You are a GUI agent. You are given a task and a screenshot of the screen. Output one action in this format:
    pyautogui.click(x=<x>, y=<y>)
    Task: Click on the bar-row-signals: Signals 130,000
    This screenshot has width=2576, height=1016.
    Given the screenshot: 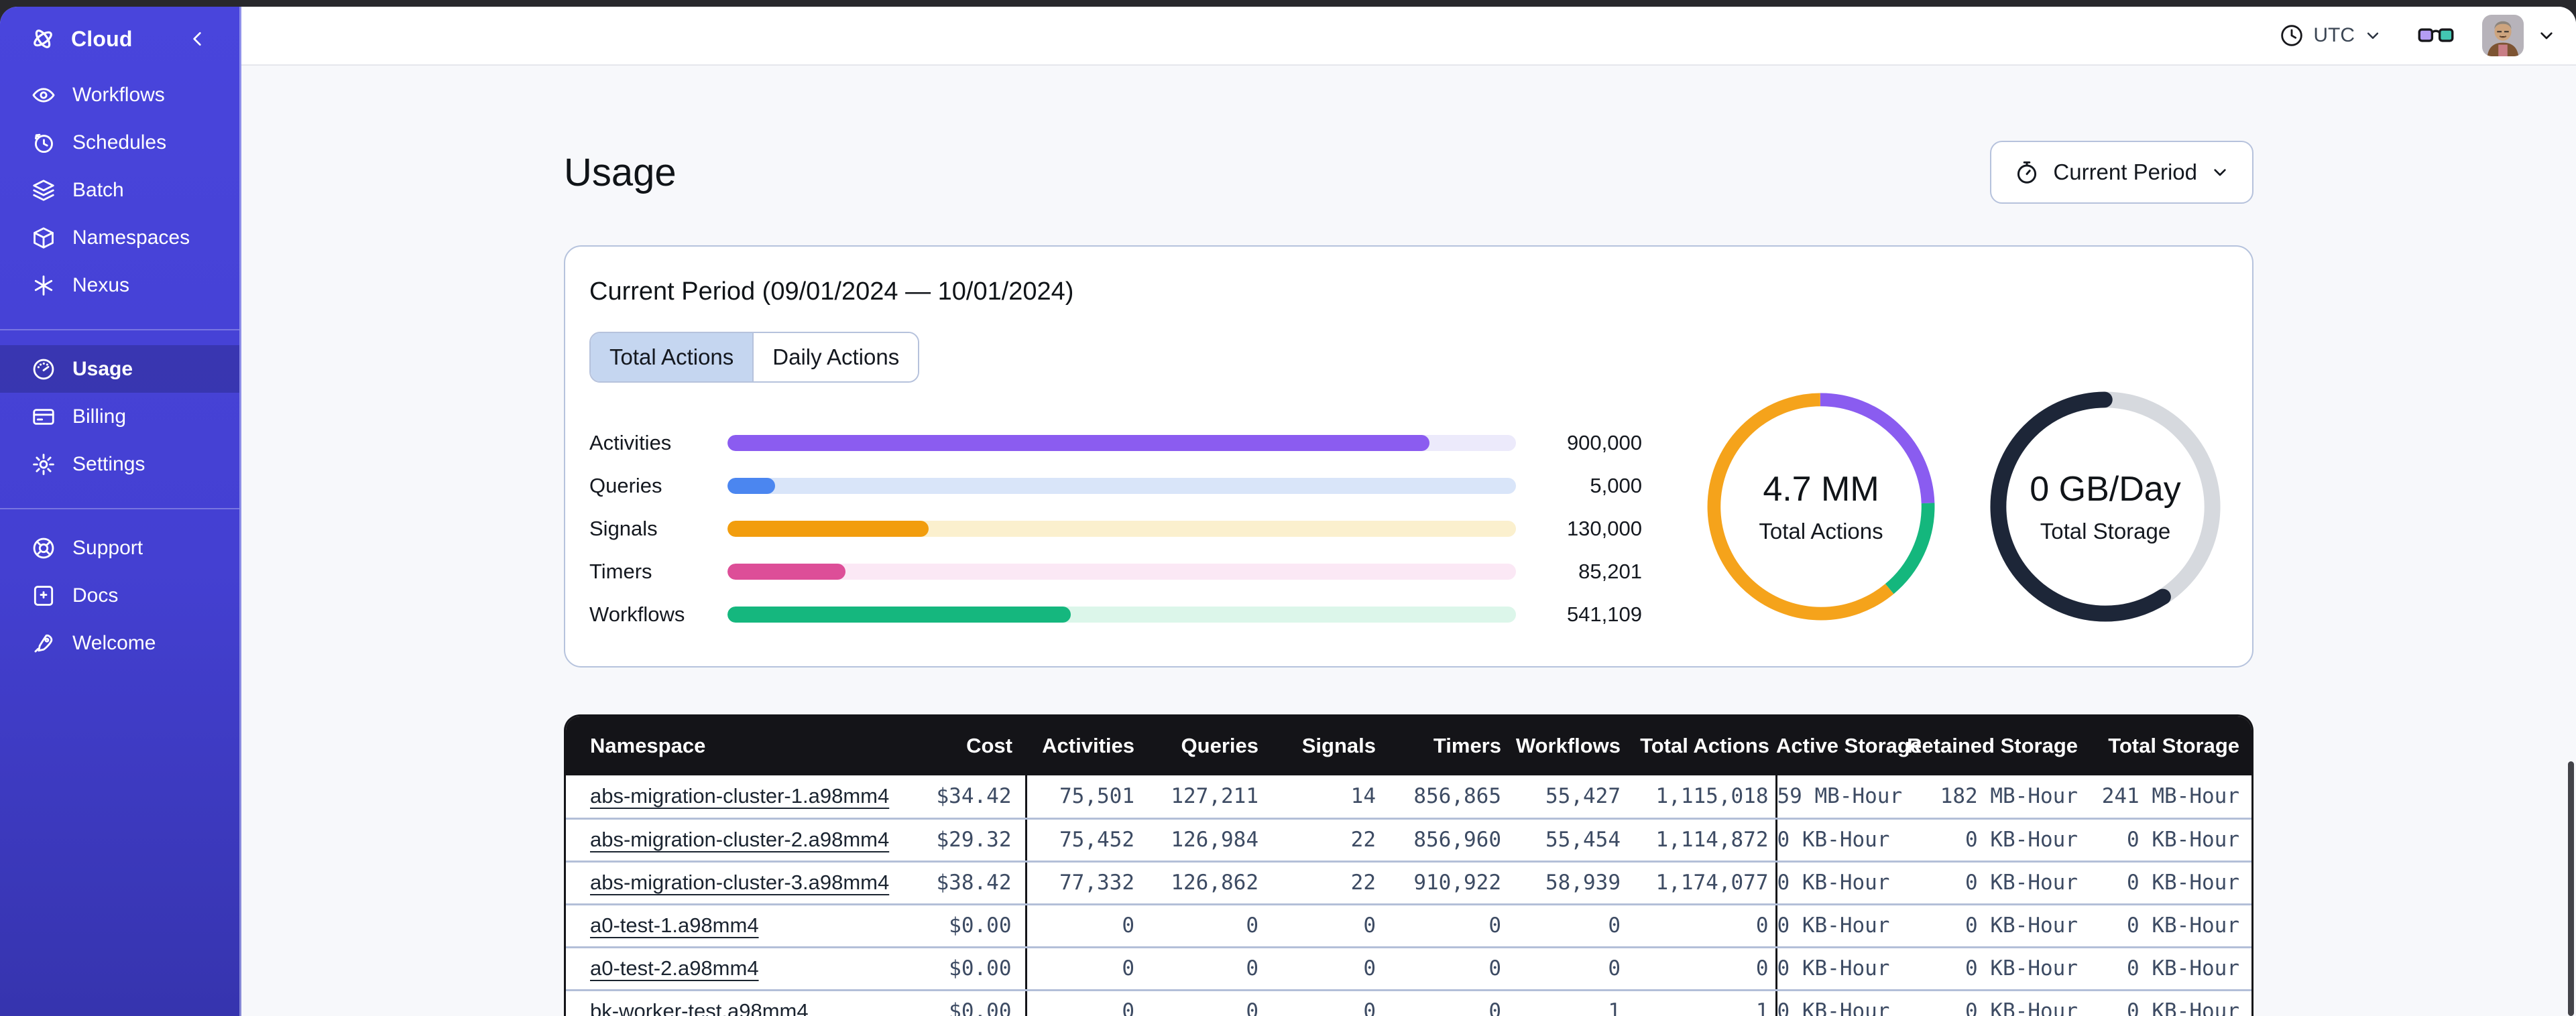 What is the action you would take?
    pyautogui.click(x=1115, y=528)
    